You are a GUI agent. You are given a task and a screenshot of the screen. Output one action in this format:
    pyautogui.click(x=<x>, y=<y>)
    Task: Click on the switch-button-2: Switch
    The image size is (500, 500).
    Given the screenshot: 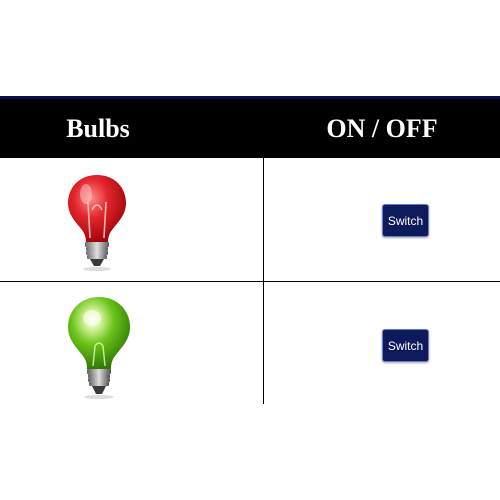 What is the action you would take?
    pyautogui.click(x=405, y=345)
    